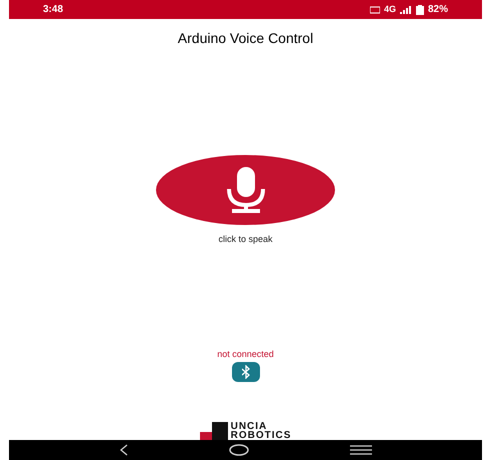 This screenshot has height=460, width=491. I want to click on battery-level: 82%, so click(438, 10).